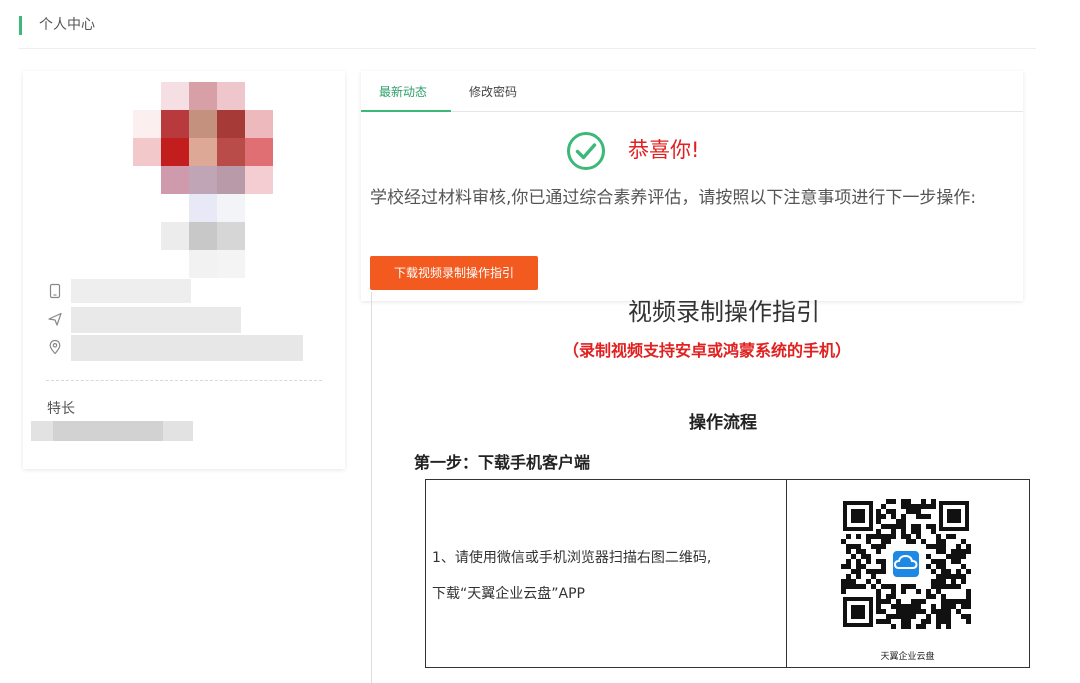 The height and width of the screenshot is (683, 1080). I want to click on download-guide-button: 下载视频录制操作指引, so click(454, 273).